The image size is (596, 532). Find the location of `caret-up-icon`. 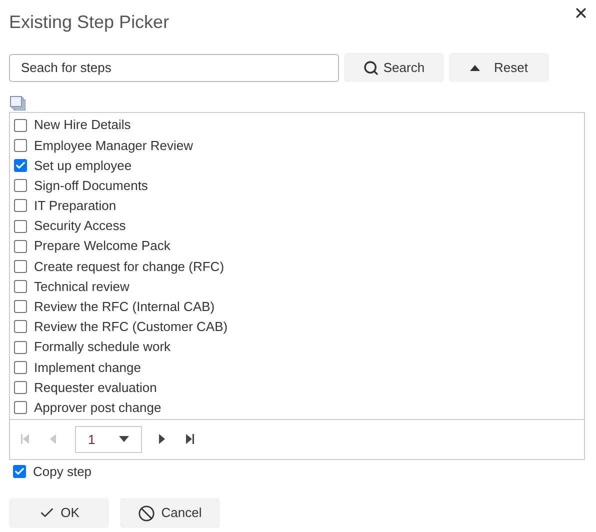

caret-up-icon is located at coordinates (475, 67).